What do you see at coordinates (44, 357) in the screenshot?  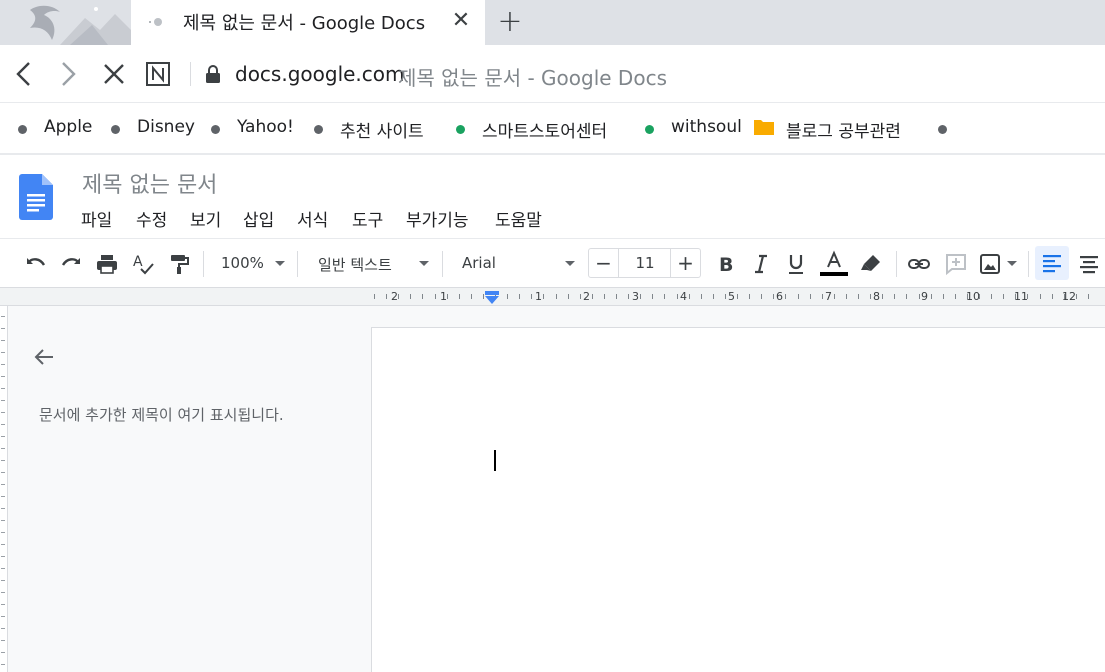 I see `arrow-back-icon` at bounding box center [44, 357].